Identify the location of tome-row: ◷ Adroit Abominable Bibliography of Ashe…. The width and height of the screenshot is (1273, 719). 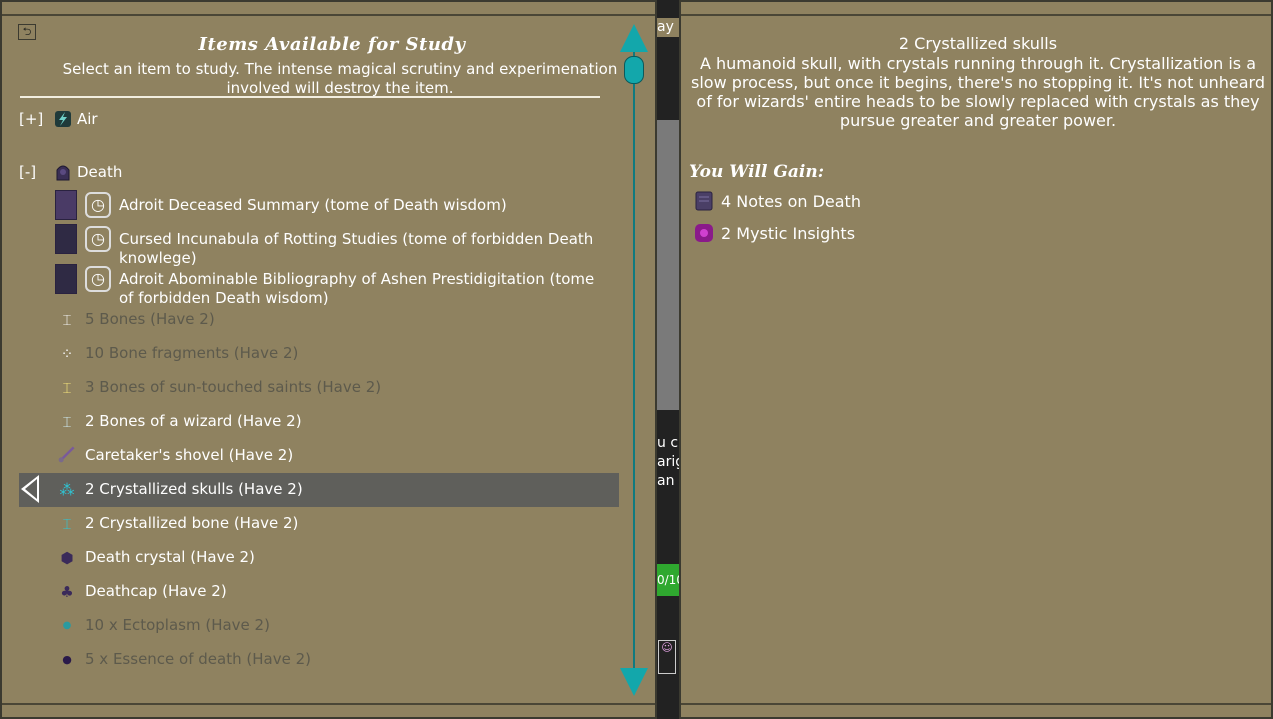
(319, 285).